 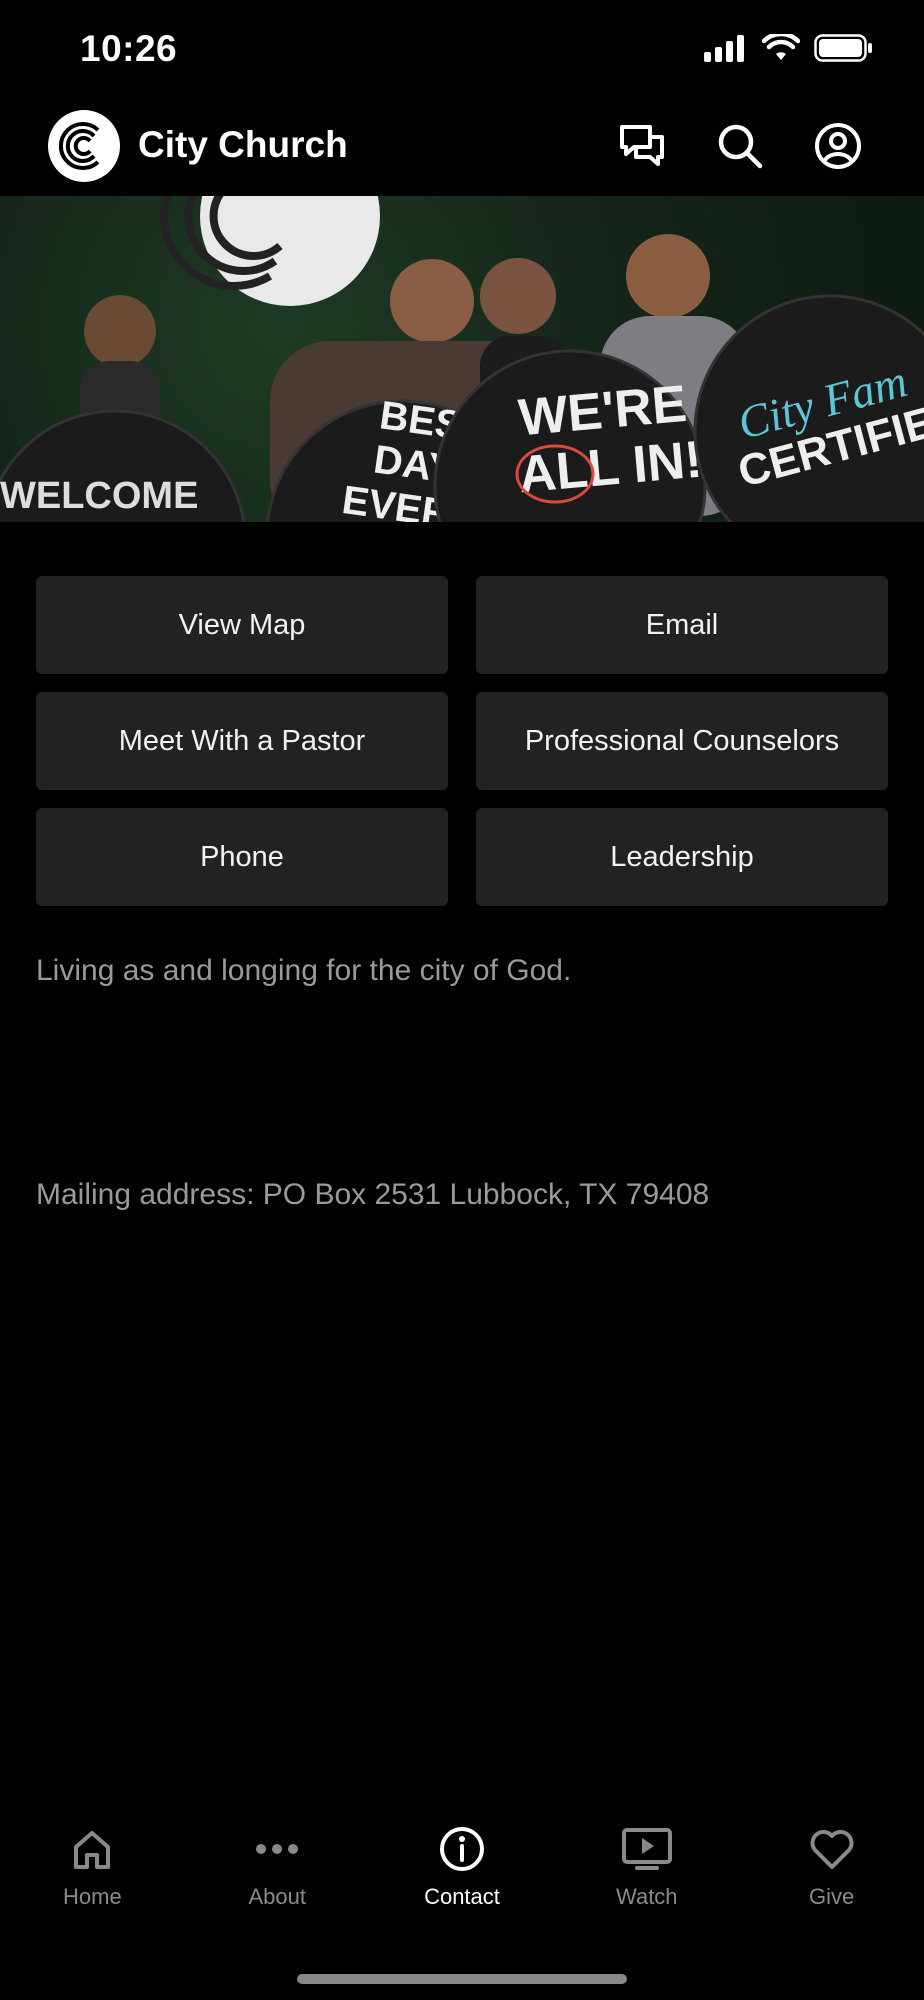 I want to click on chat-button, so click(x=642, y=146).